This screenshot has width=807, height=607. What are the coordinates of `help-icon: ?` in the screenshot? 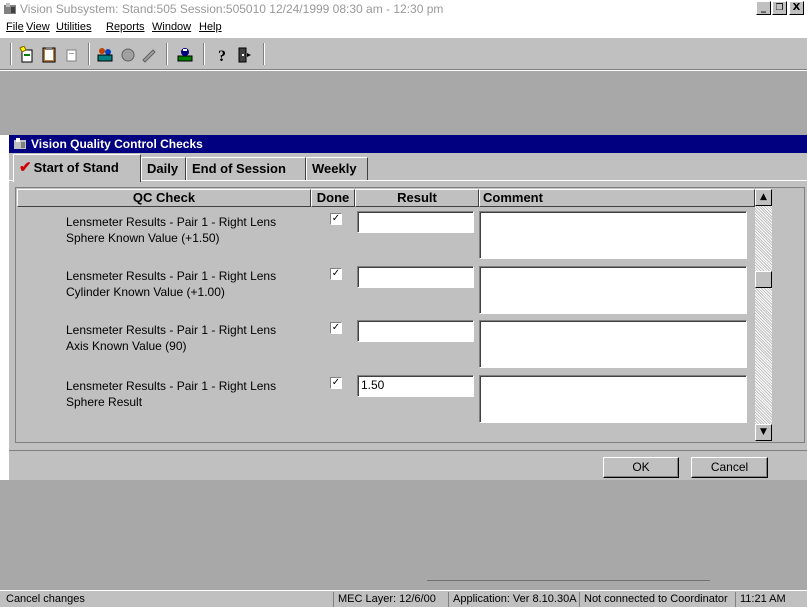 It's located at (223, 54).